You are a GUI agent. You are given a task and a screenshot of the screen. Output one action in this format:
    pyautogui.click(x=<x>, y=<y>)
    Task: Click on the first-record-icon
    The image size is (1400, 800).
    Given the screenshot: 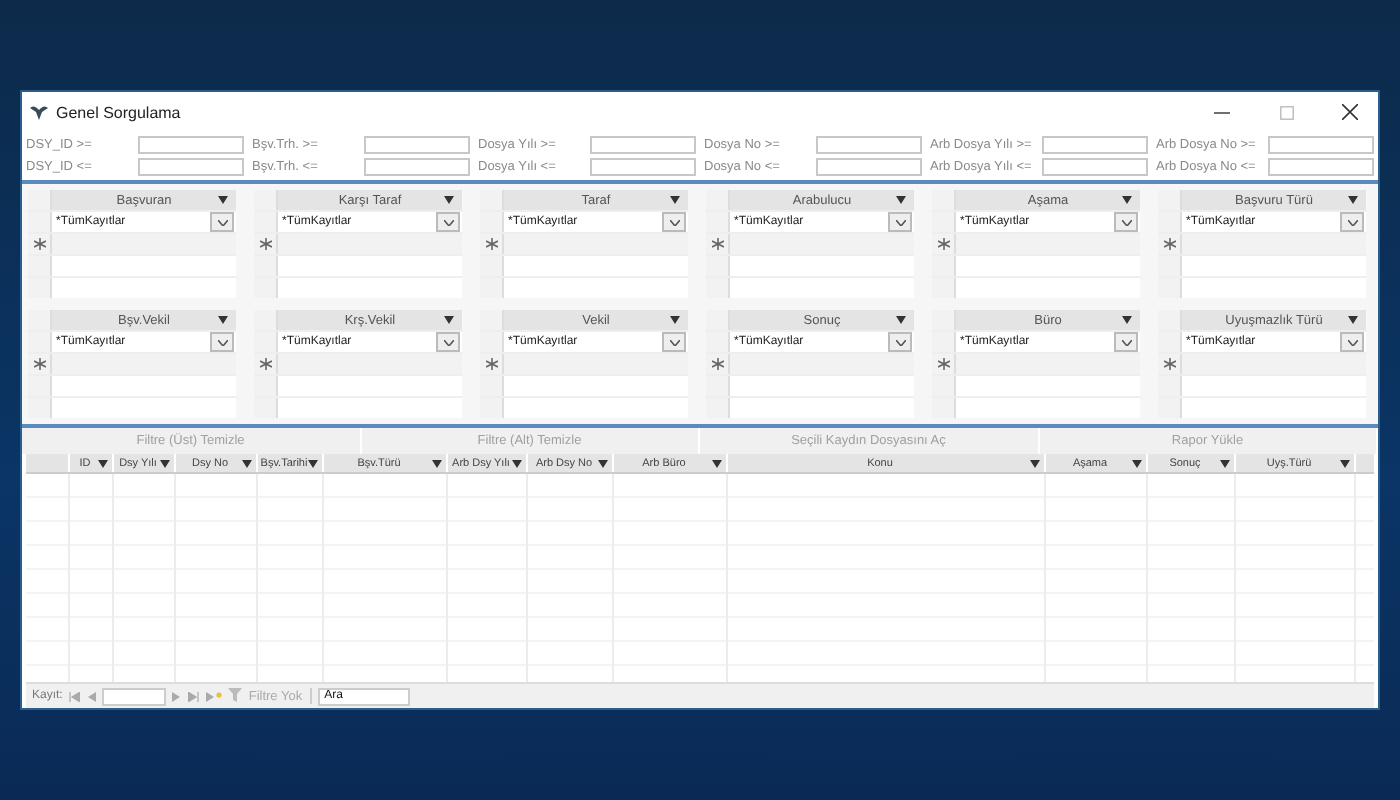 What is the action you would take?
    pyautogui.click(x=74, y=696)
    